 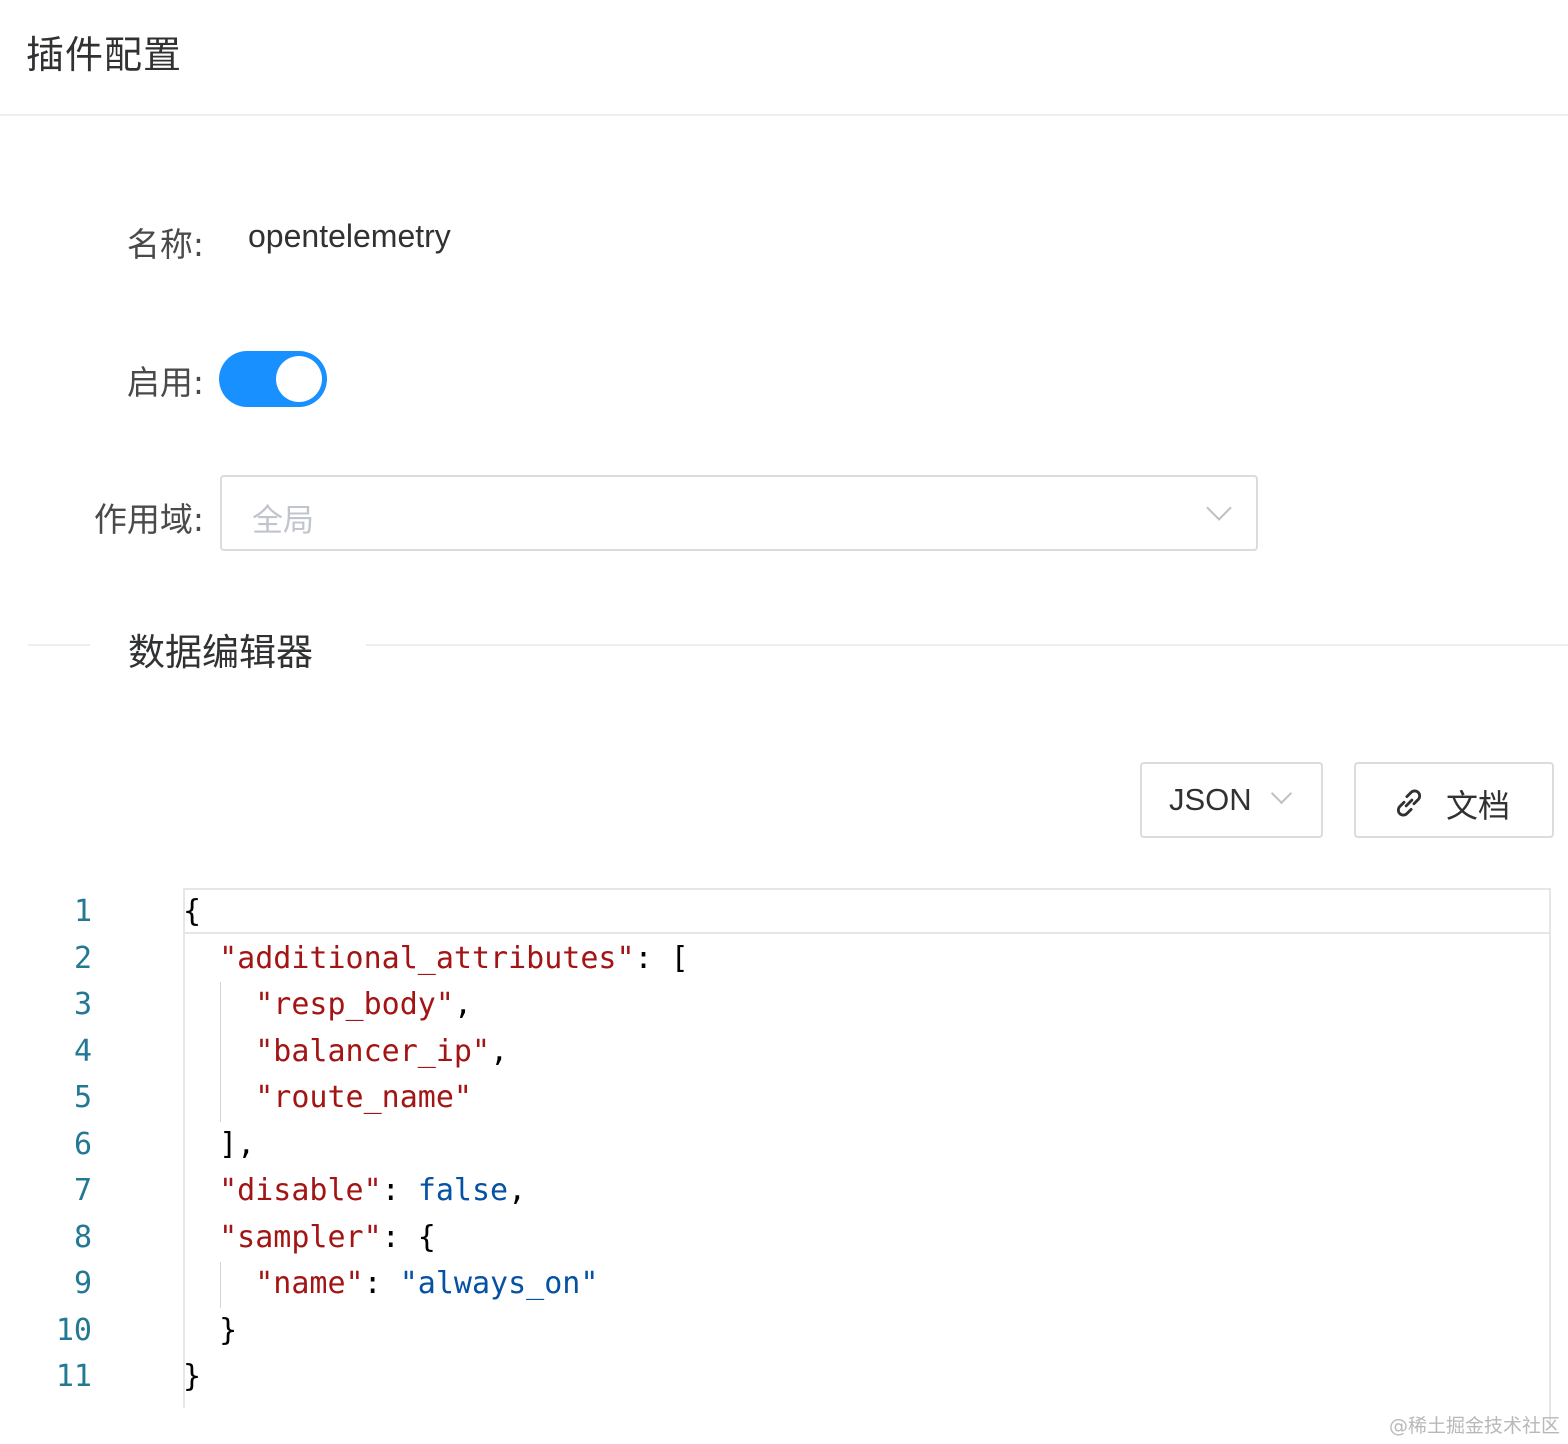 What do you see at coordinates (237, 1144) in the screenshot?
I see `code-token-punc: ],` at bounding box center [237, 1144].